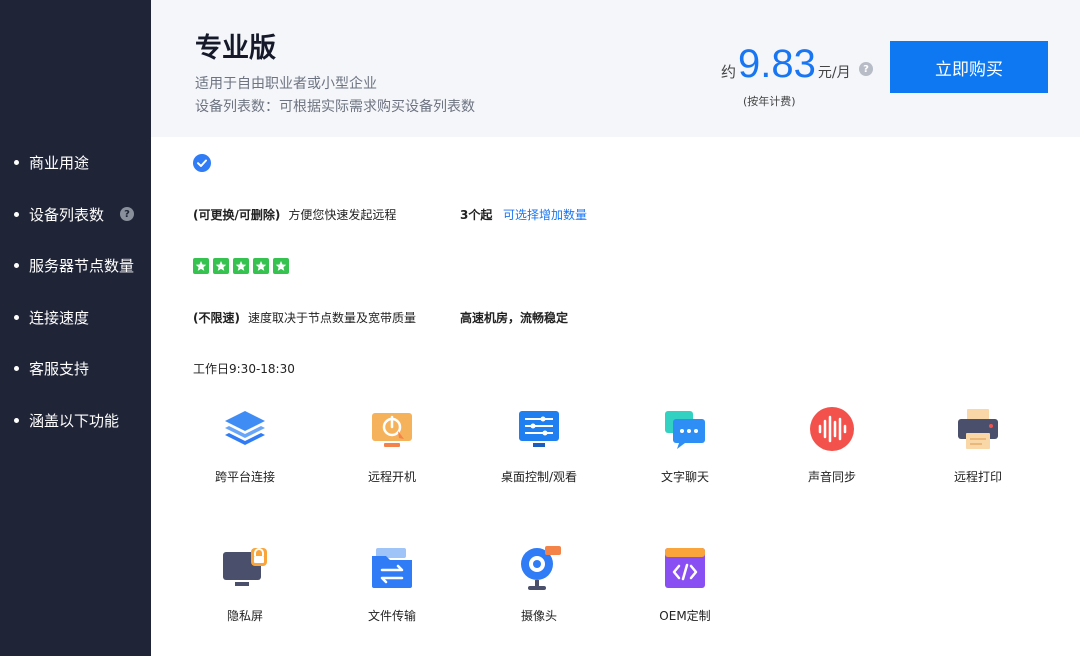 Image resolution: width=1080 pixels, height=656 pixels. Describe the element at coordinates (331, 318) in the screenshot. I see `speed-text: 速度取决于节点数量及宽带质量` at that location.